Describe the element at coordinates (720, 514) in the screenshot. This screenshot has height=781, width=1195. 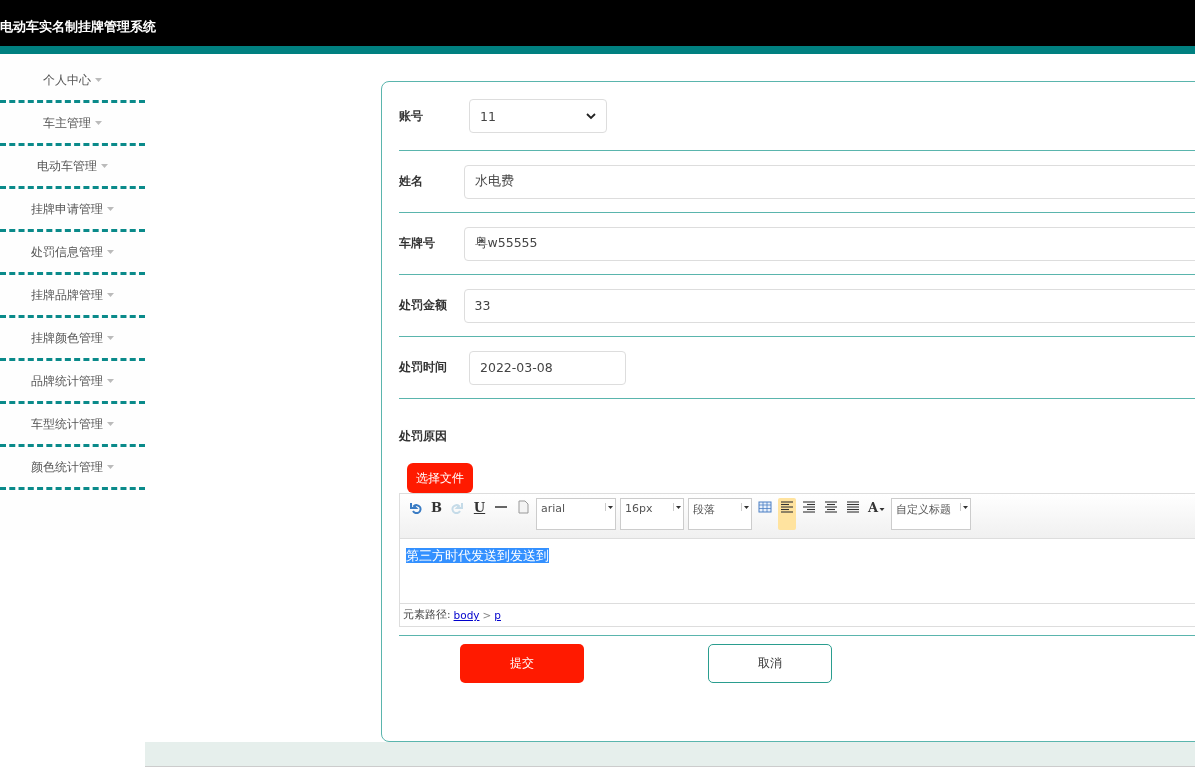
I see `dropdown-select: 段落` at that location.